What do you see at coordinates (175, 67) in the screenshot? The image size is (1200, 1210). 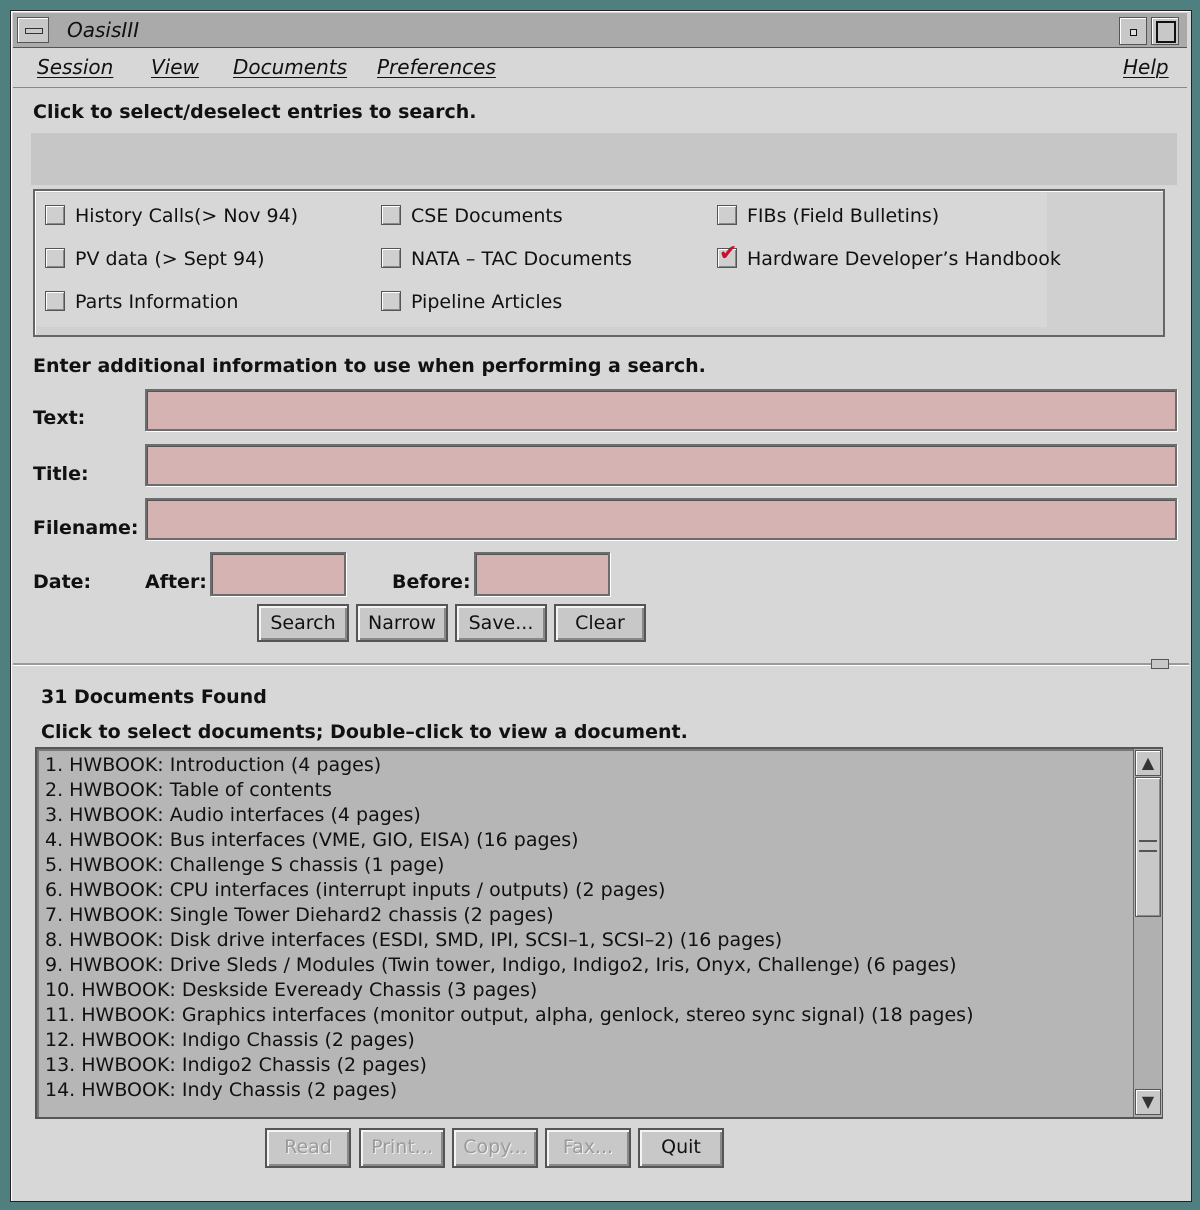 I see `menu-view: View` at bounding box center [175, 67].